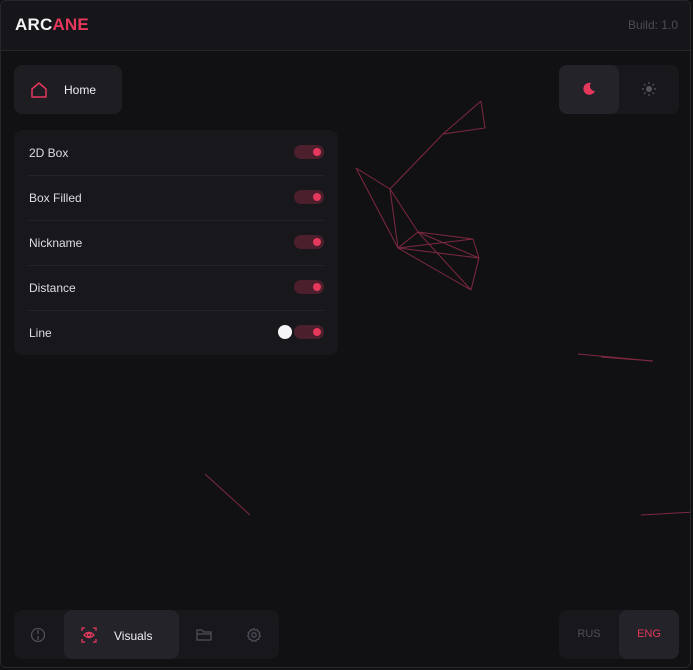  I want to click on toggle-box-filled, so click(309, 197).